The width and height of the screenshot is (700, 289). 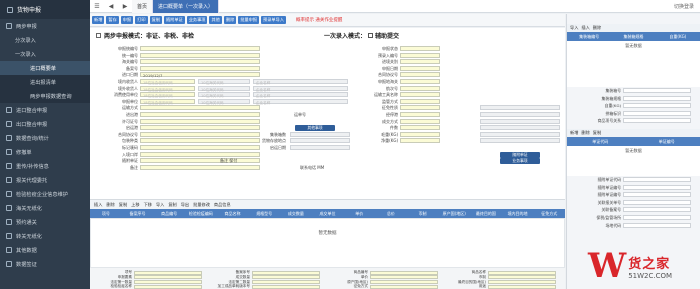 I want to click on grid-toolbar-button: 上移, so click(x=135, y=205).